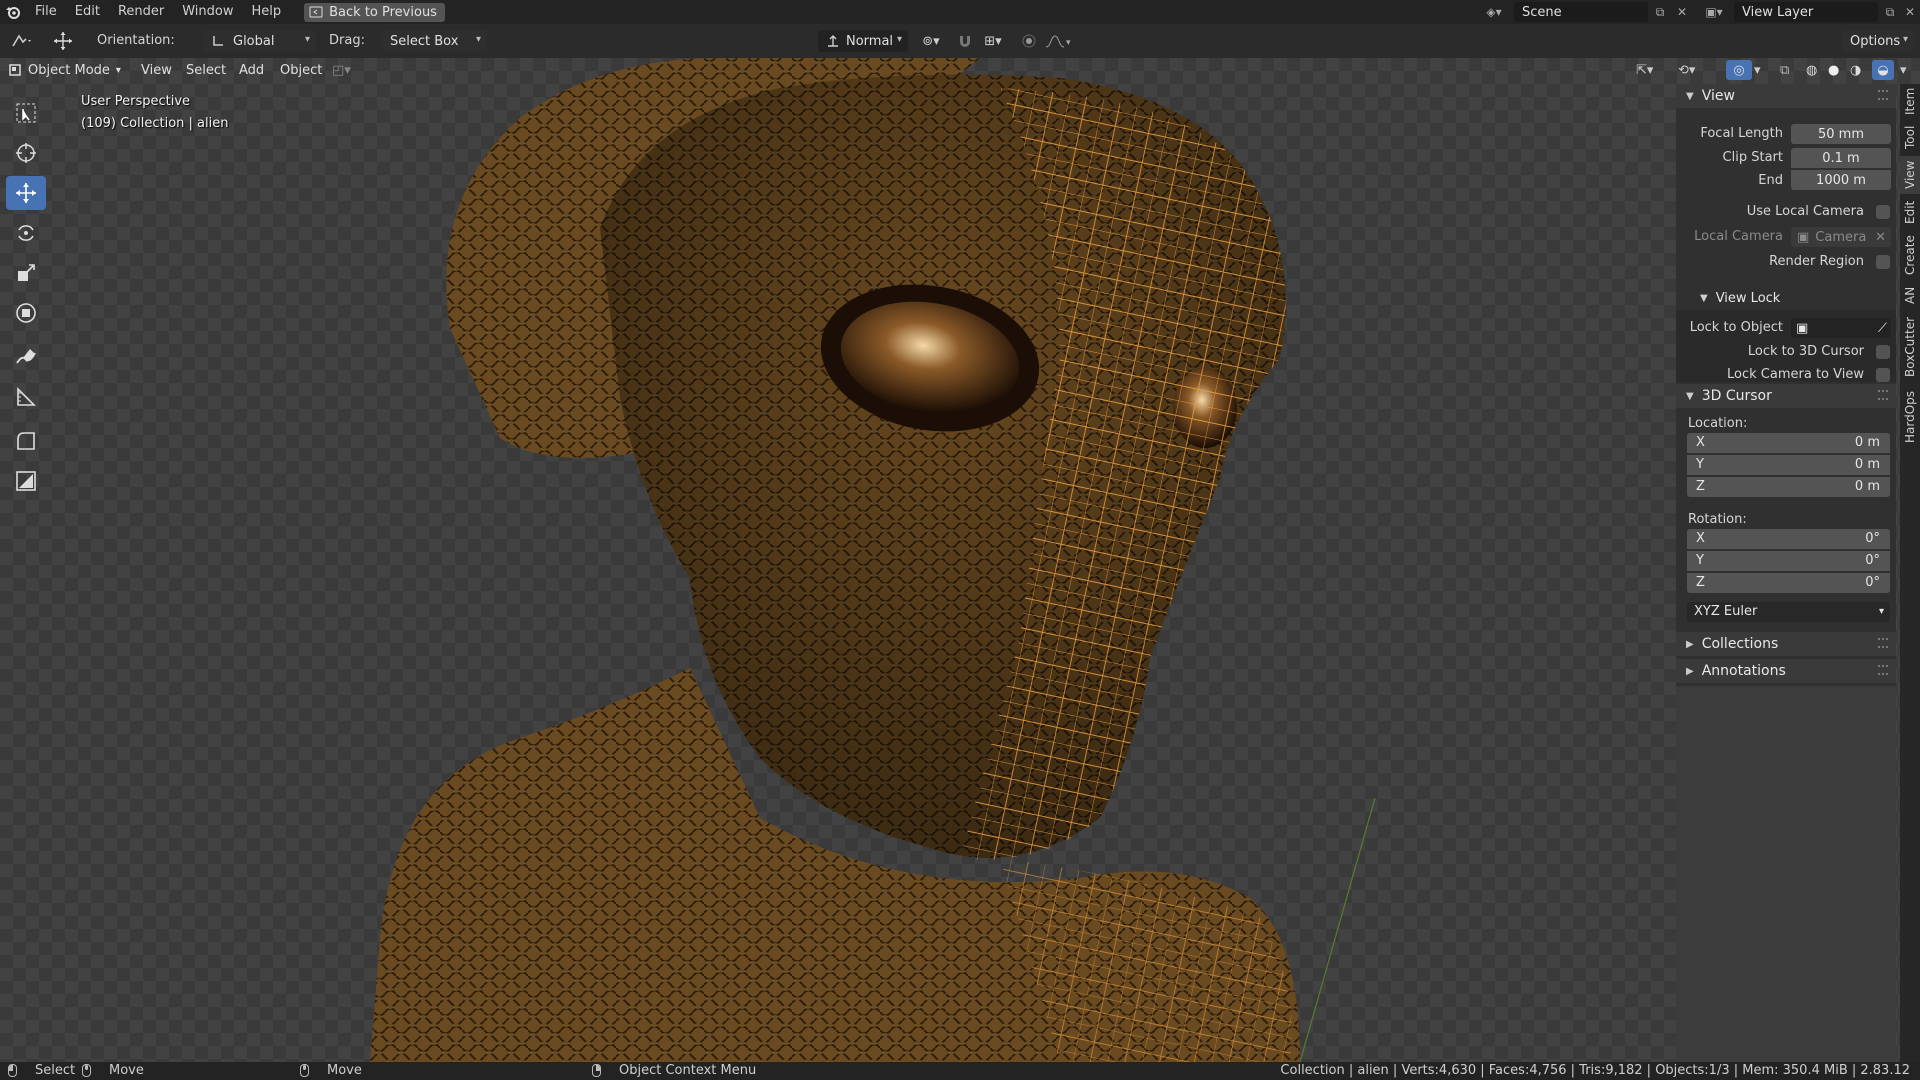  I want to click on snap-target-icon: ⊞▾, so click(993, 41).